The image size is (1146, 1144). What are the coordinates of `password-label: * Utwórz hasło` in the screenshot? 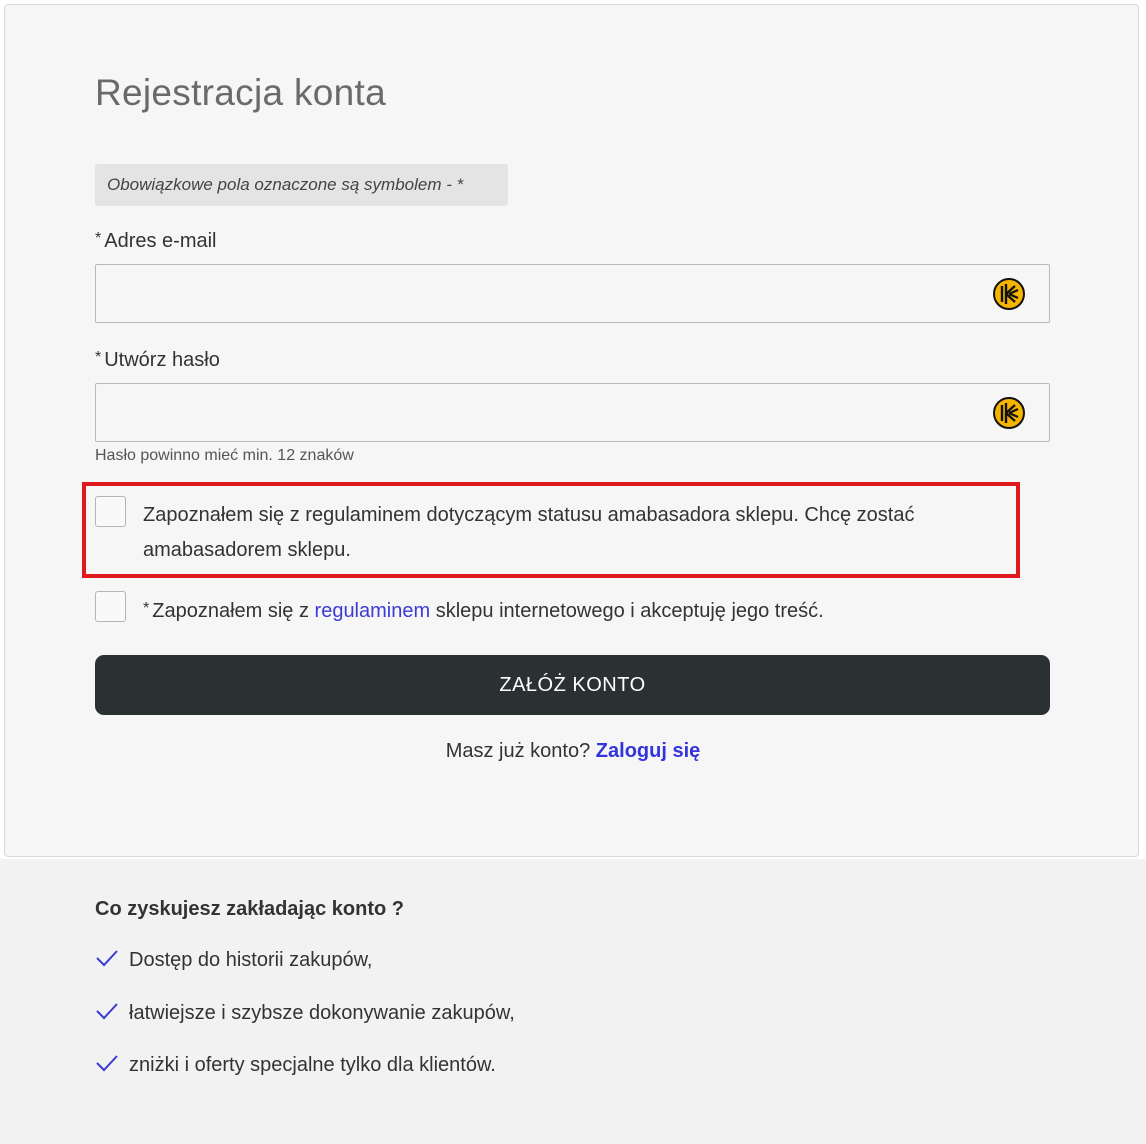 It's located at (157, 360).